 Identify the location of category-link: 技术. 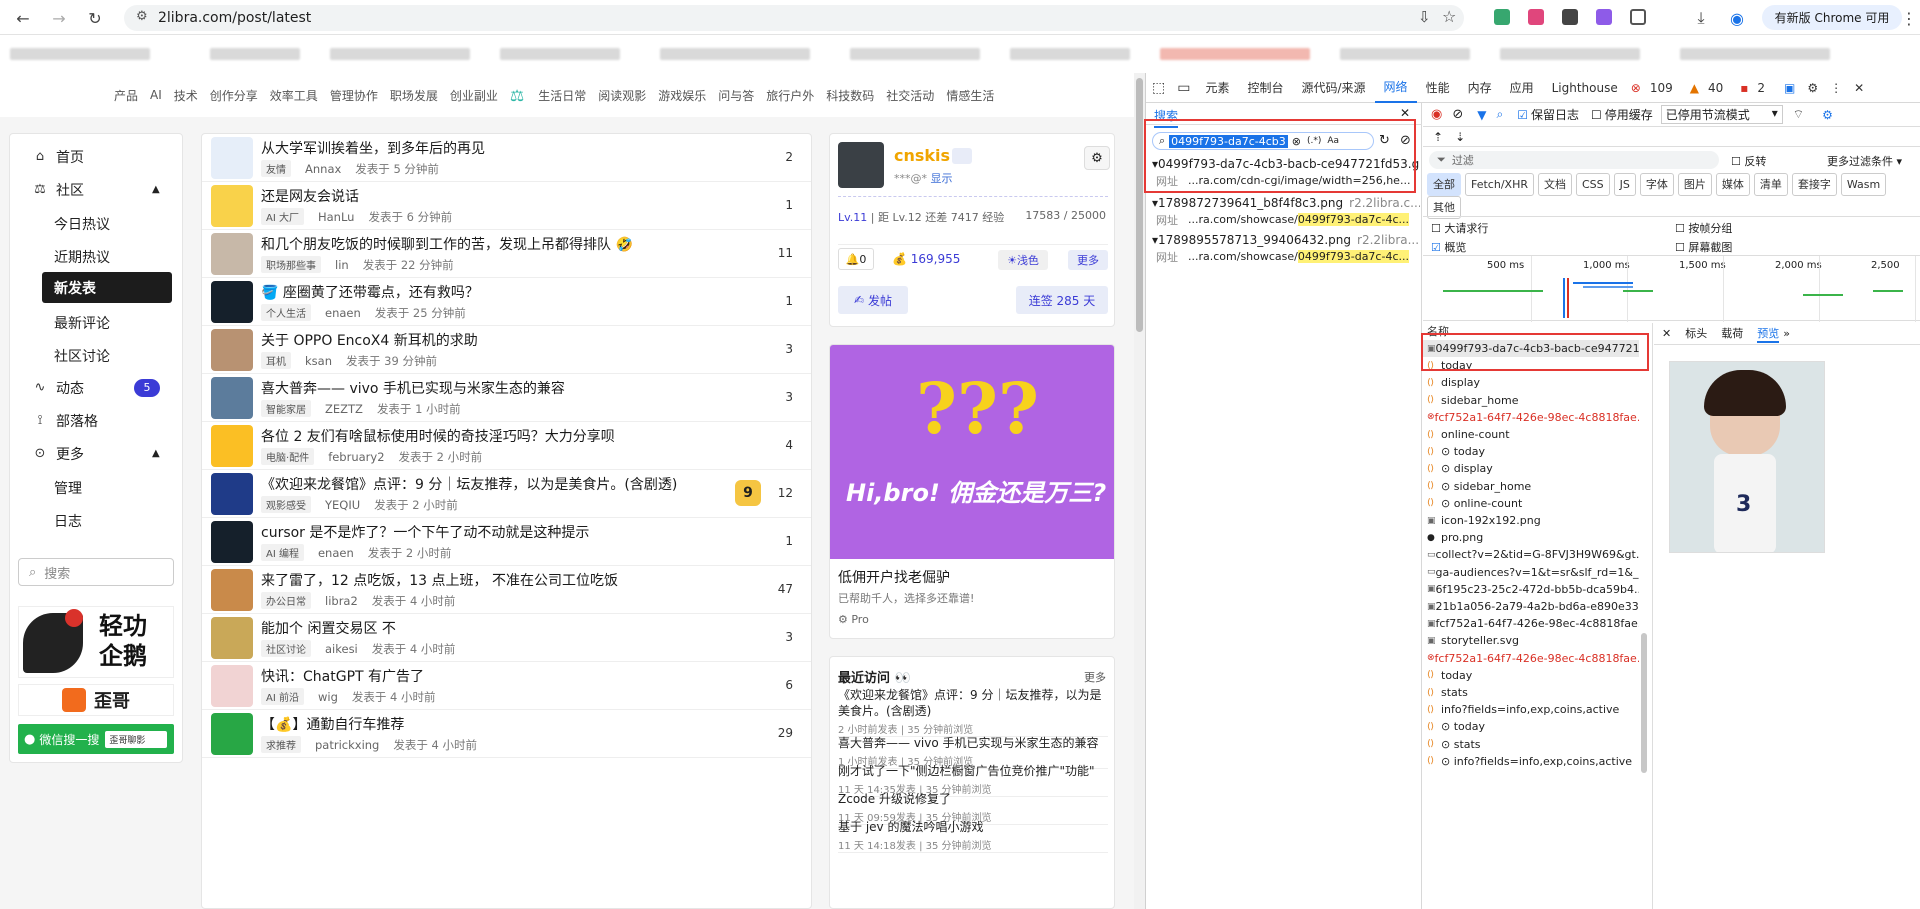
(186, 95).